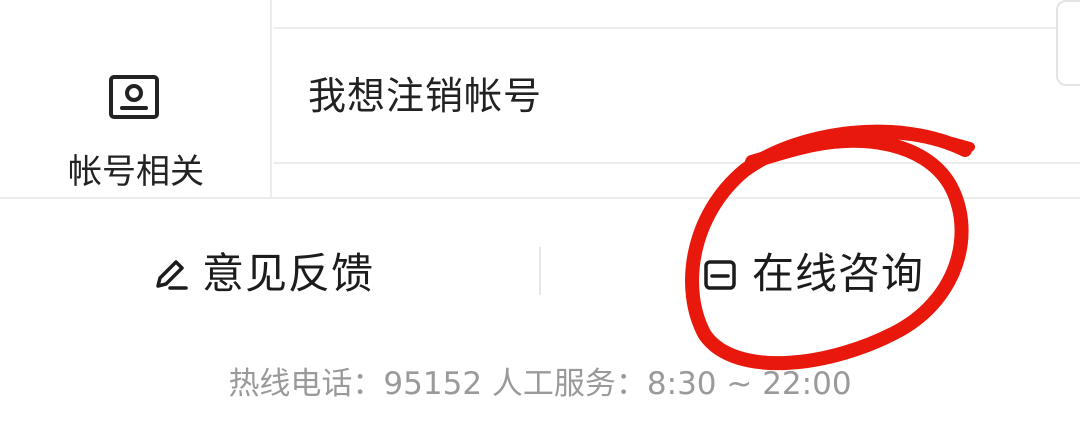 This screenshot has width=1080, height=430. What do you see at coordinates (540, 384) in the screenshot?
I see `hotline-text: 热线电话：95152 人工服务：8:30 ~ 22:00` at bounding box center [540, 384].